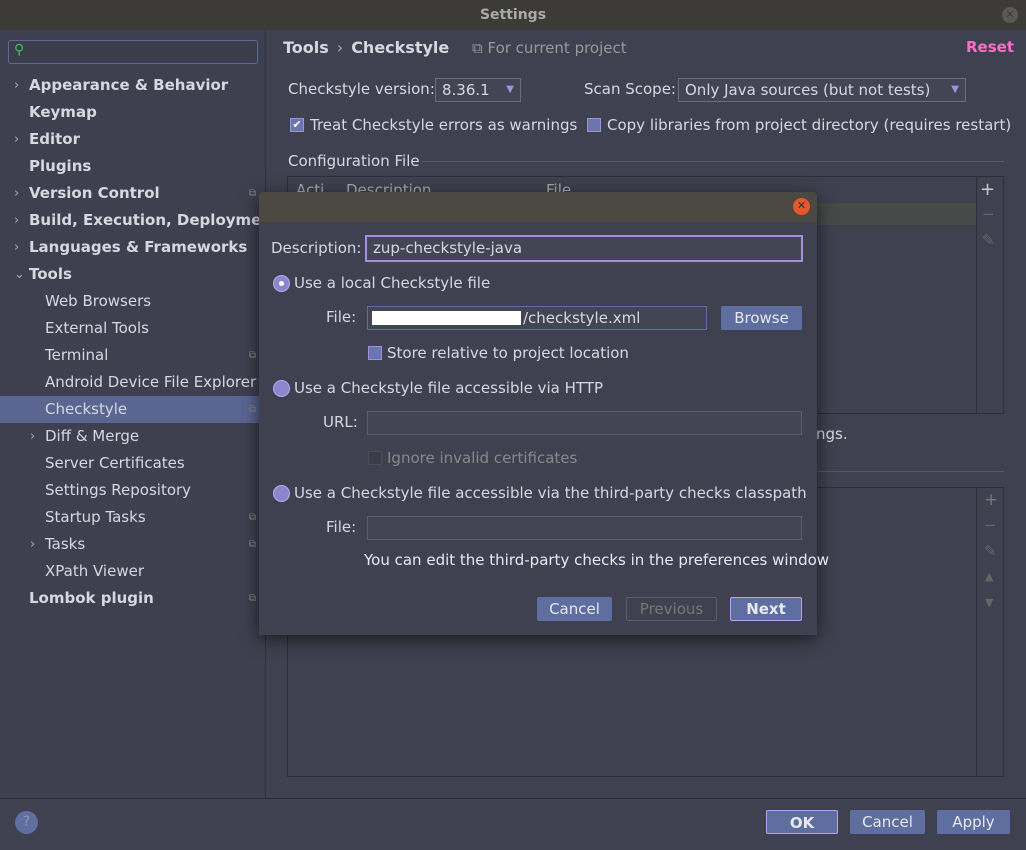  Describe the element at coordinates (133, 166) in the screenshot. I see `sidebar-item-plugins: Plugins` at that location.